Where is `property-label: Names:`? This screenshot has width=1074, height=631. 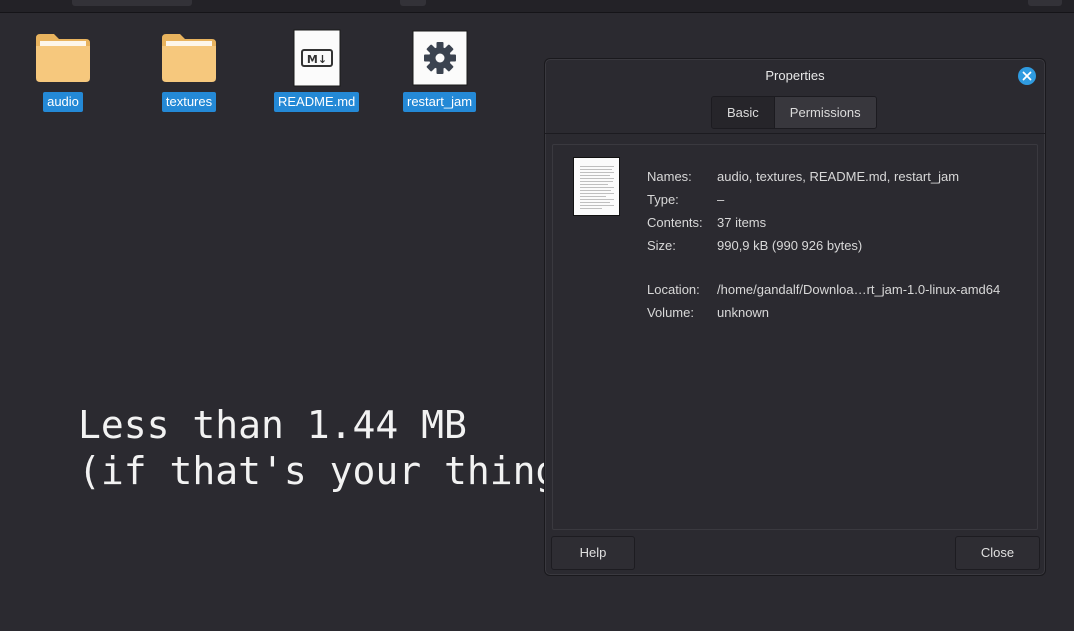
property-label: Names: is located at coordinates (669, 176).